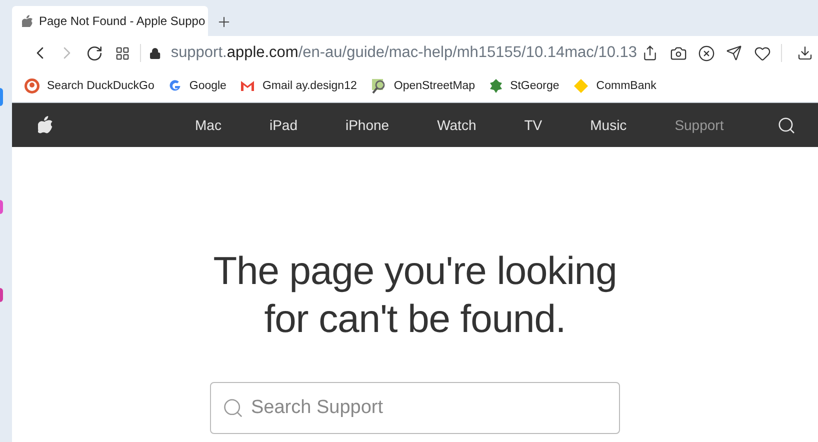 Image resolution: width=818 pixels, height=442 pixels. Describe the element at coordinates (403, 53) in the screenshot. I see `url-field: support.apple.com/en-au/guide/mac-help/mh15155/10.14mac/10.13` at that location.